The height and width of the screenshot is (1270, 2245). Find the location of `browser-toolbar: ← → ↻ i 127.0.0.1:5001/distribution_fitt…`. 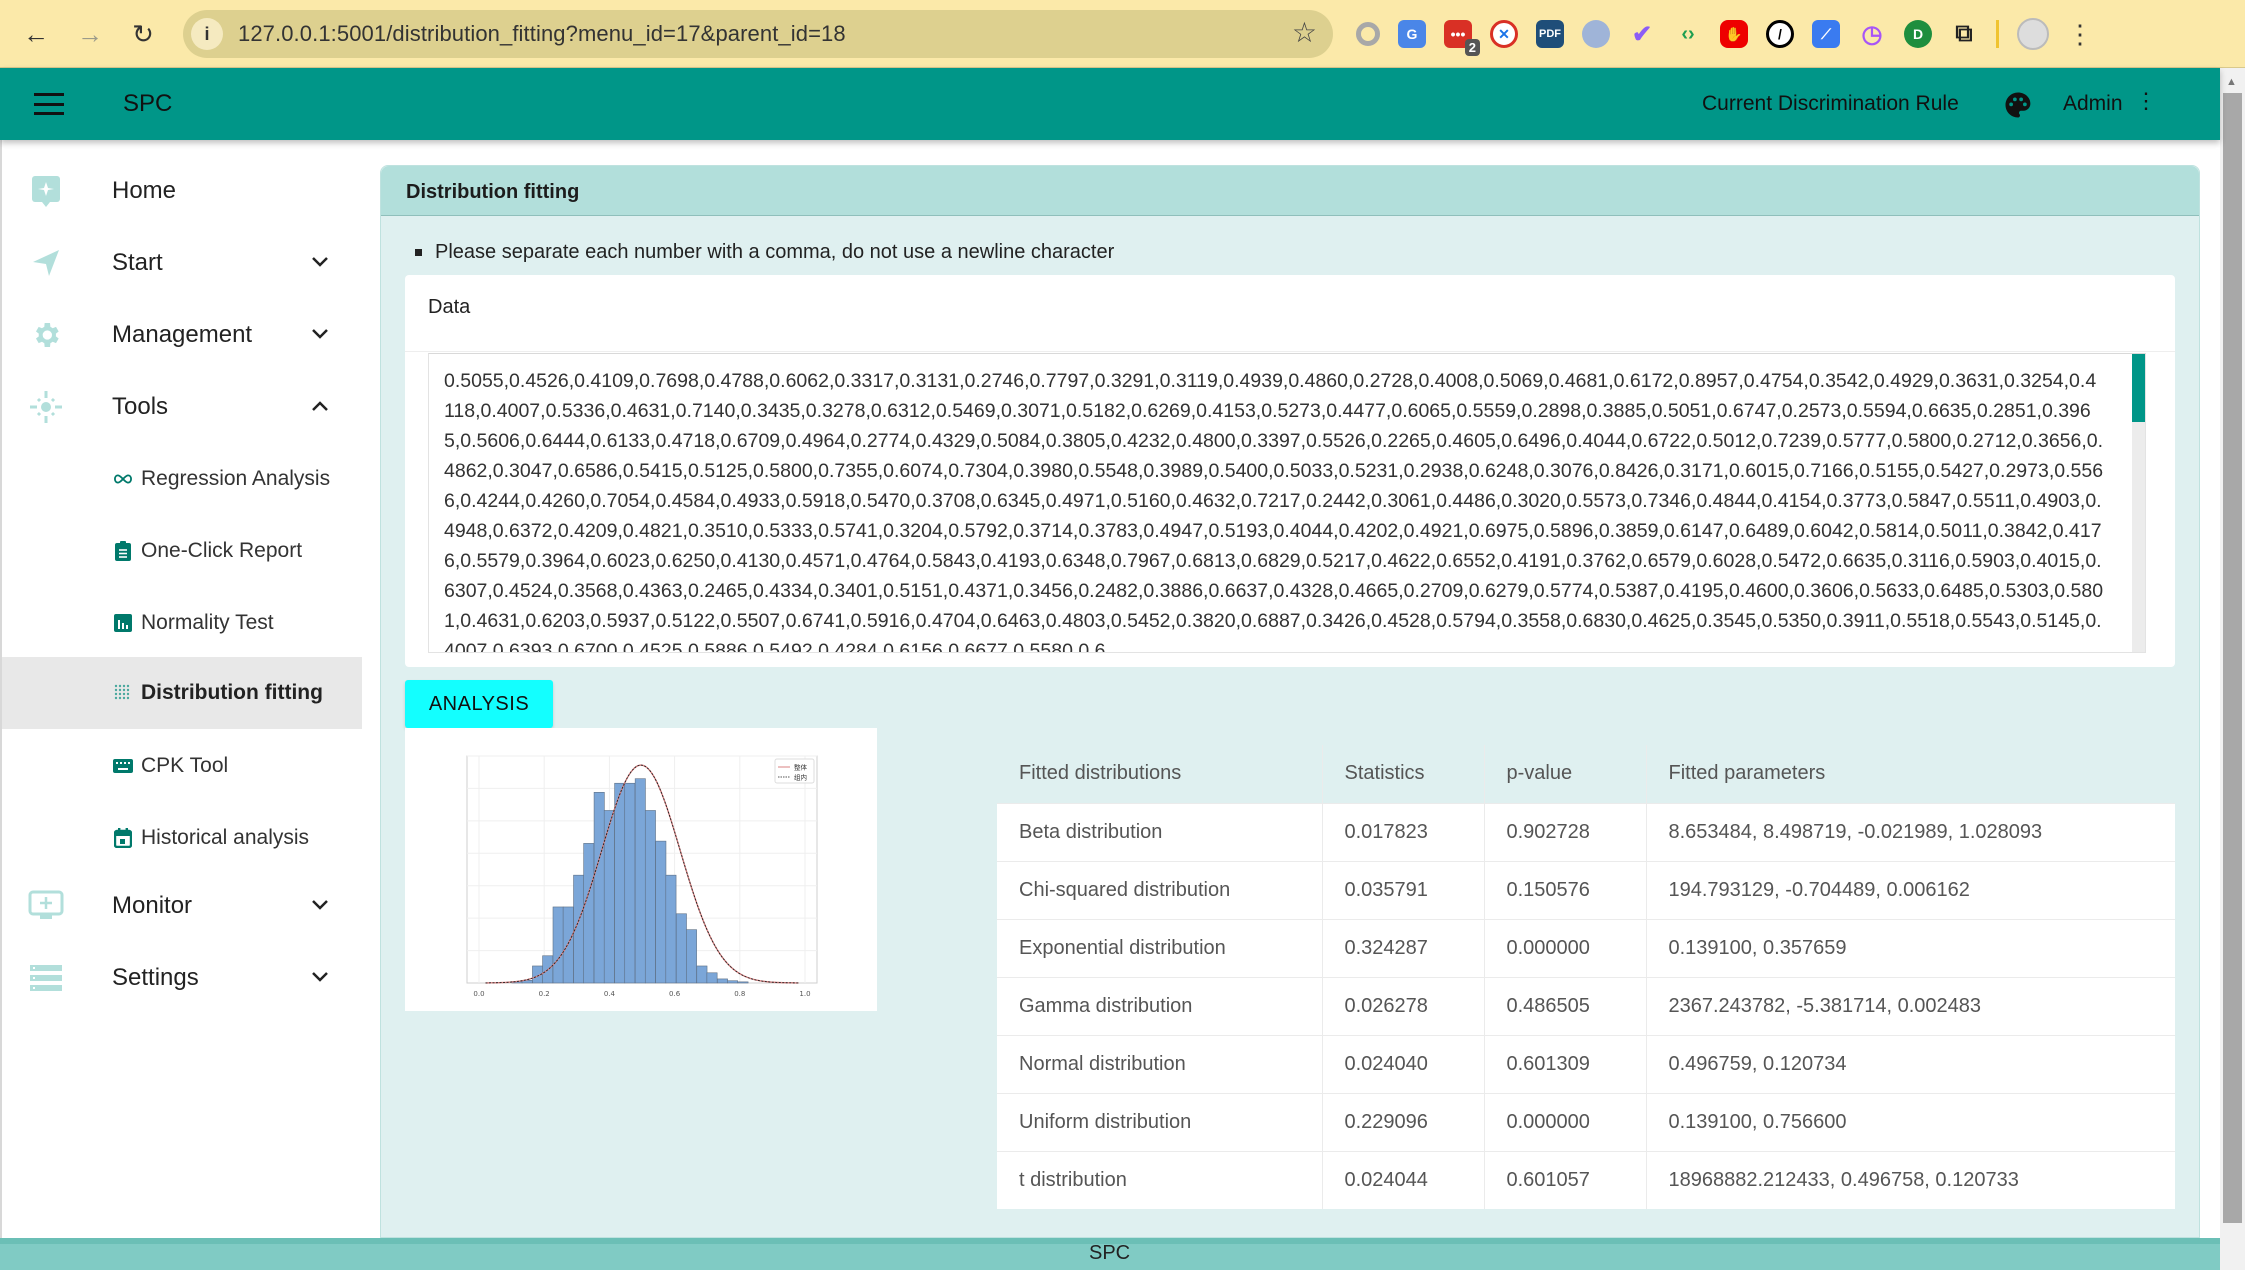

browser-toolbar: ← → ↻ i 127.0.0.1:5001/distribution_fitt… is located at coordinates (1122, 34).